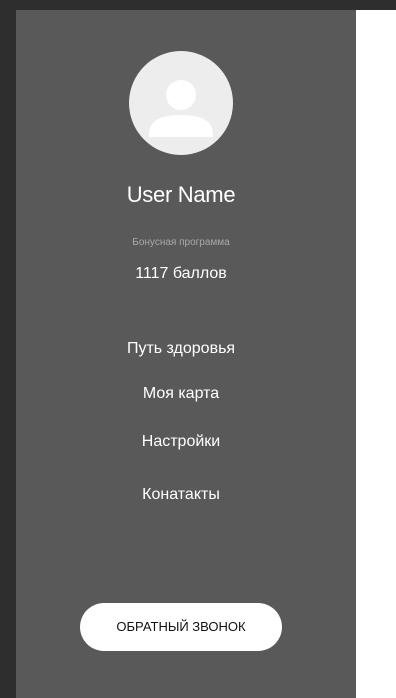 The height and width of the screenshot is (698, 396). What do you see at coordinates (181, 349) in the screenshot?
I see `menu-item-health-path: Путь здоровья` at bounding box center [181, 349].